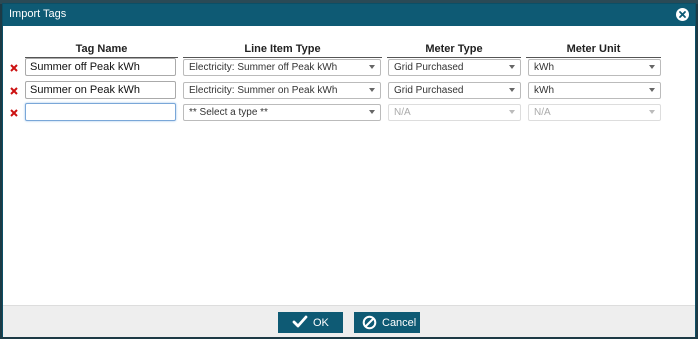 This screenshot has width=698, height=339. Describe the element at coordinates (682, 14) in the screenshot. I see `close-icon` at that location.